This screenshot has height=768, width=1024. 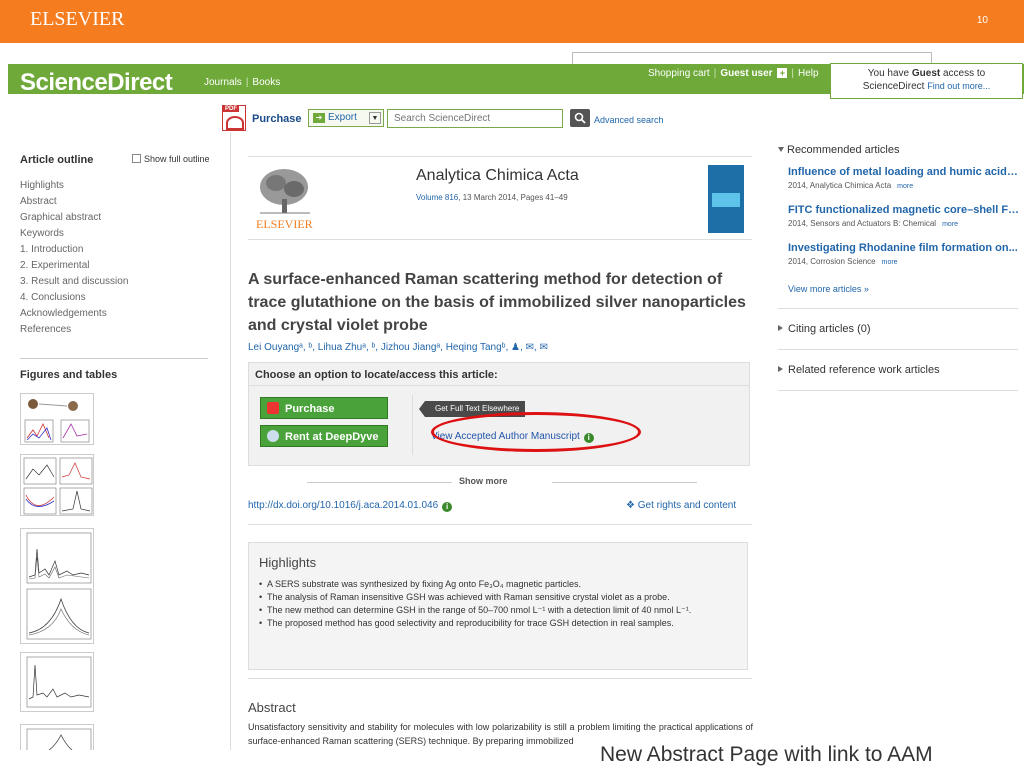 I want to click on highlights-title: Highlights, so click(x=288, y=562).